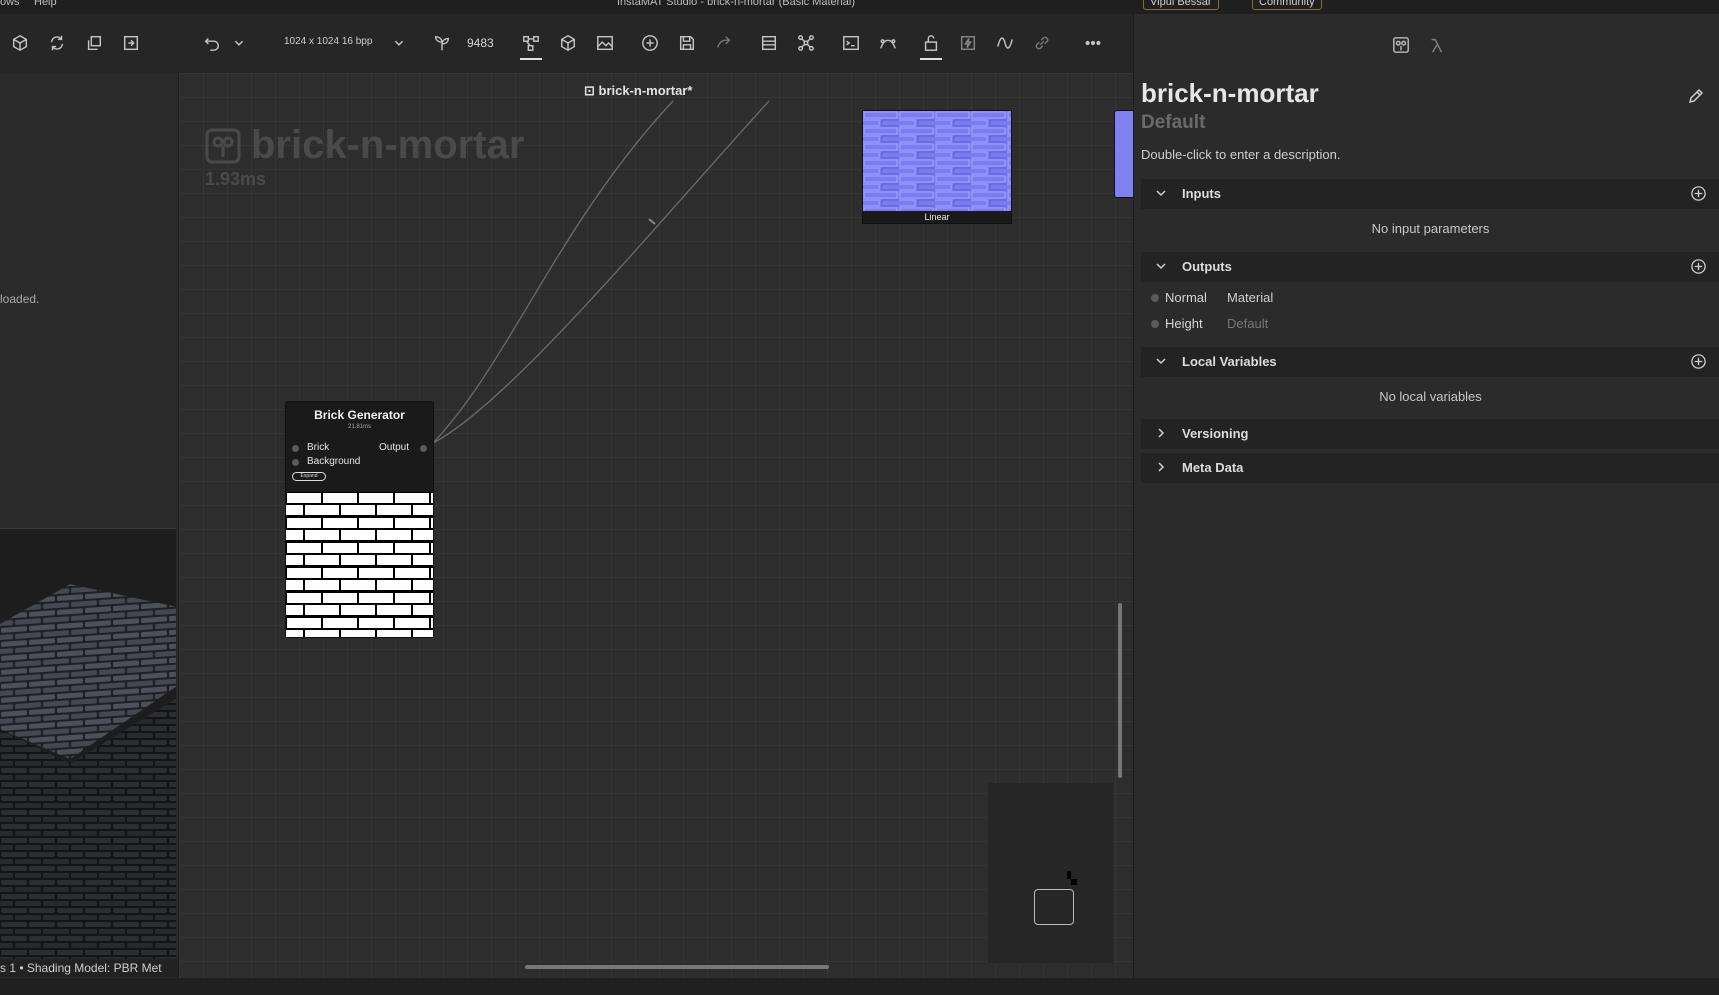 This screenshot has width=1719, height=995. I want to click on 3d-view-icon, so click(568, 43).